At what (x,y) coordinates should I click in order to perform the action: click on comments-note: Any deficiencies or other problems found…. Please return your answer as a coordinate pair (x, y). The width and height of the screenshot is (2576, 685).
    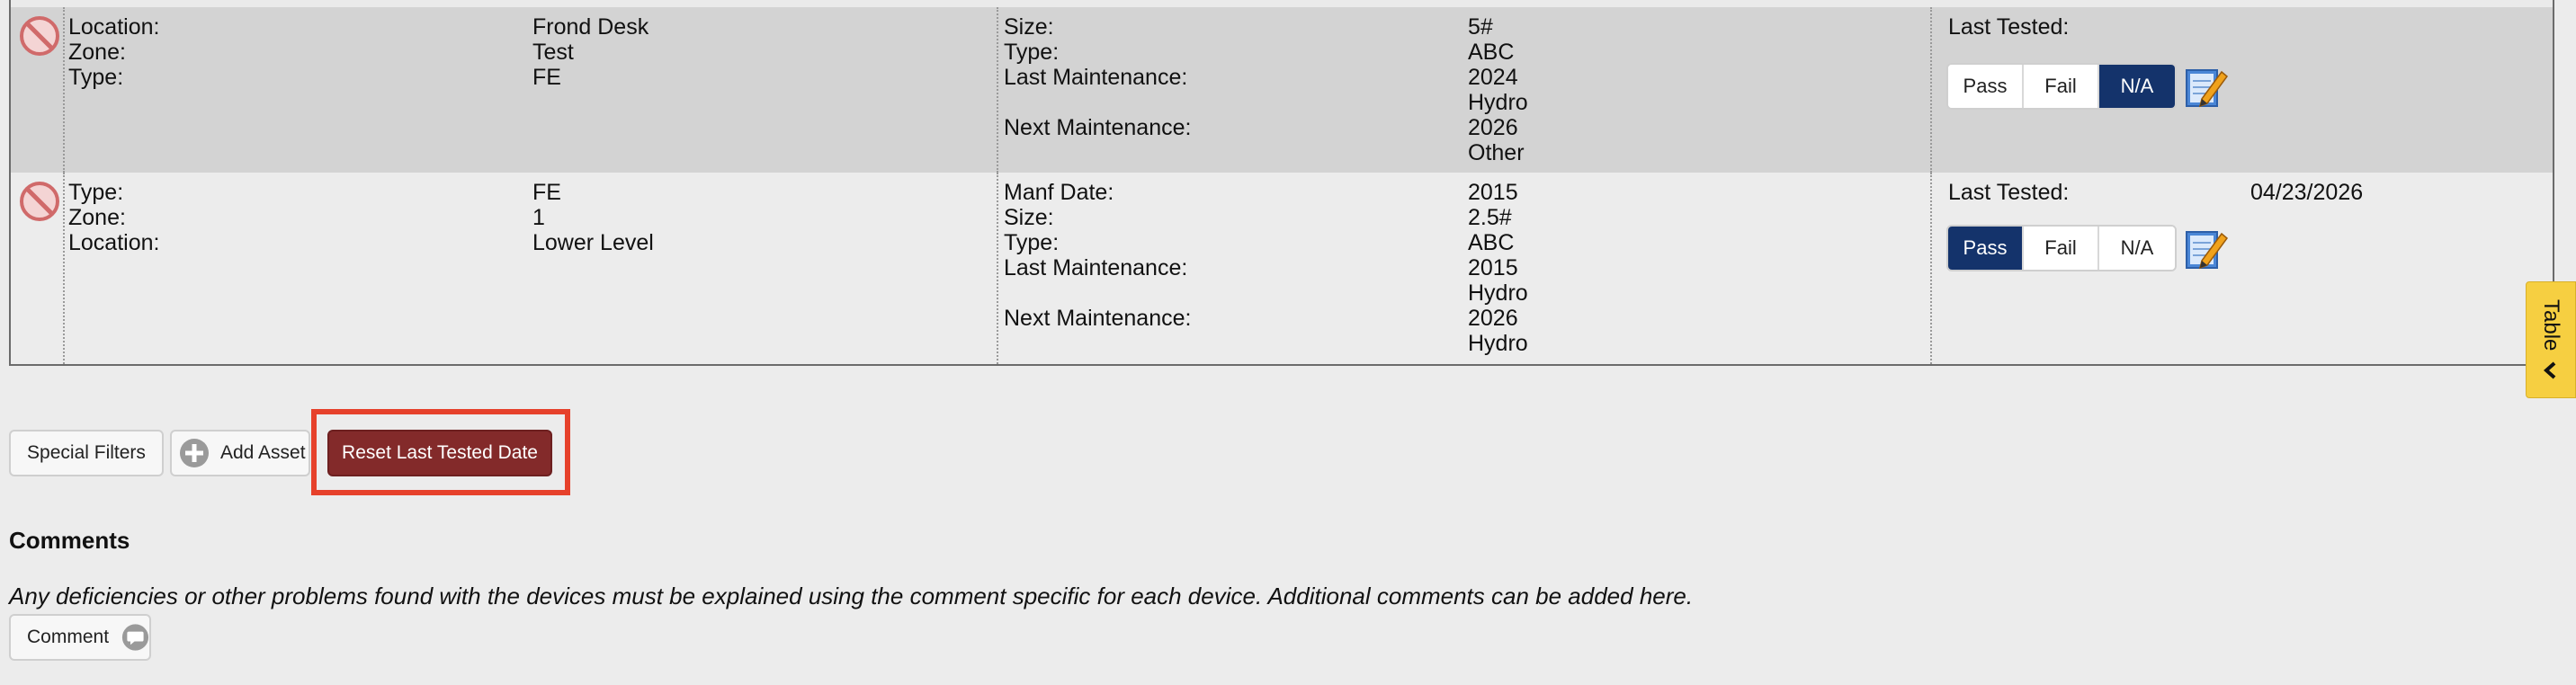
    Looking at the image, I should click on (851, 596).